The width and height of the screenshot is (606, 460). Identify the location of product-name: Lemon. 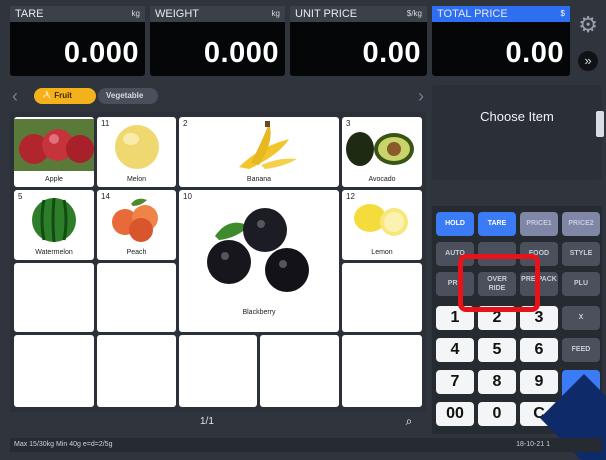
(382, 252).